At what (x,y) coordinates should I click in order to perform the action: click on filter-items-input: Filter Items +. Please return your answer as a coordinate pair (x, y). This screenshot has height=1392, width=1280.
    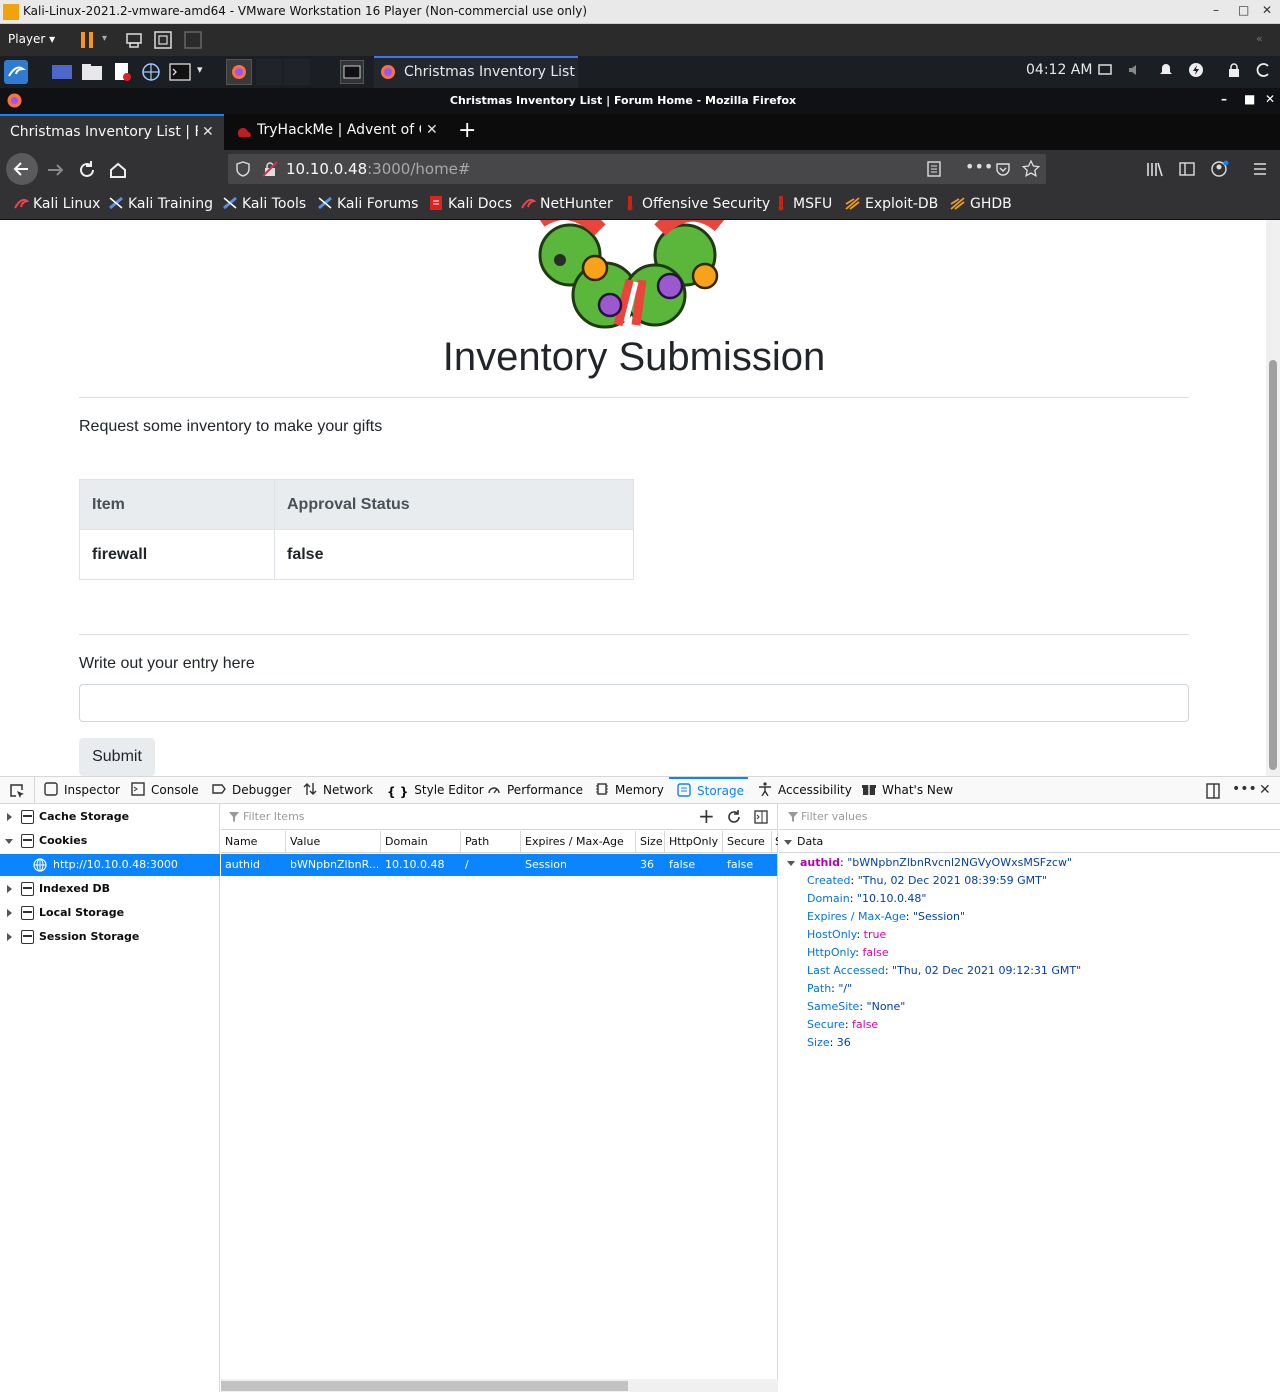
    Looking at the image, I should click on (499, 817).